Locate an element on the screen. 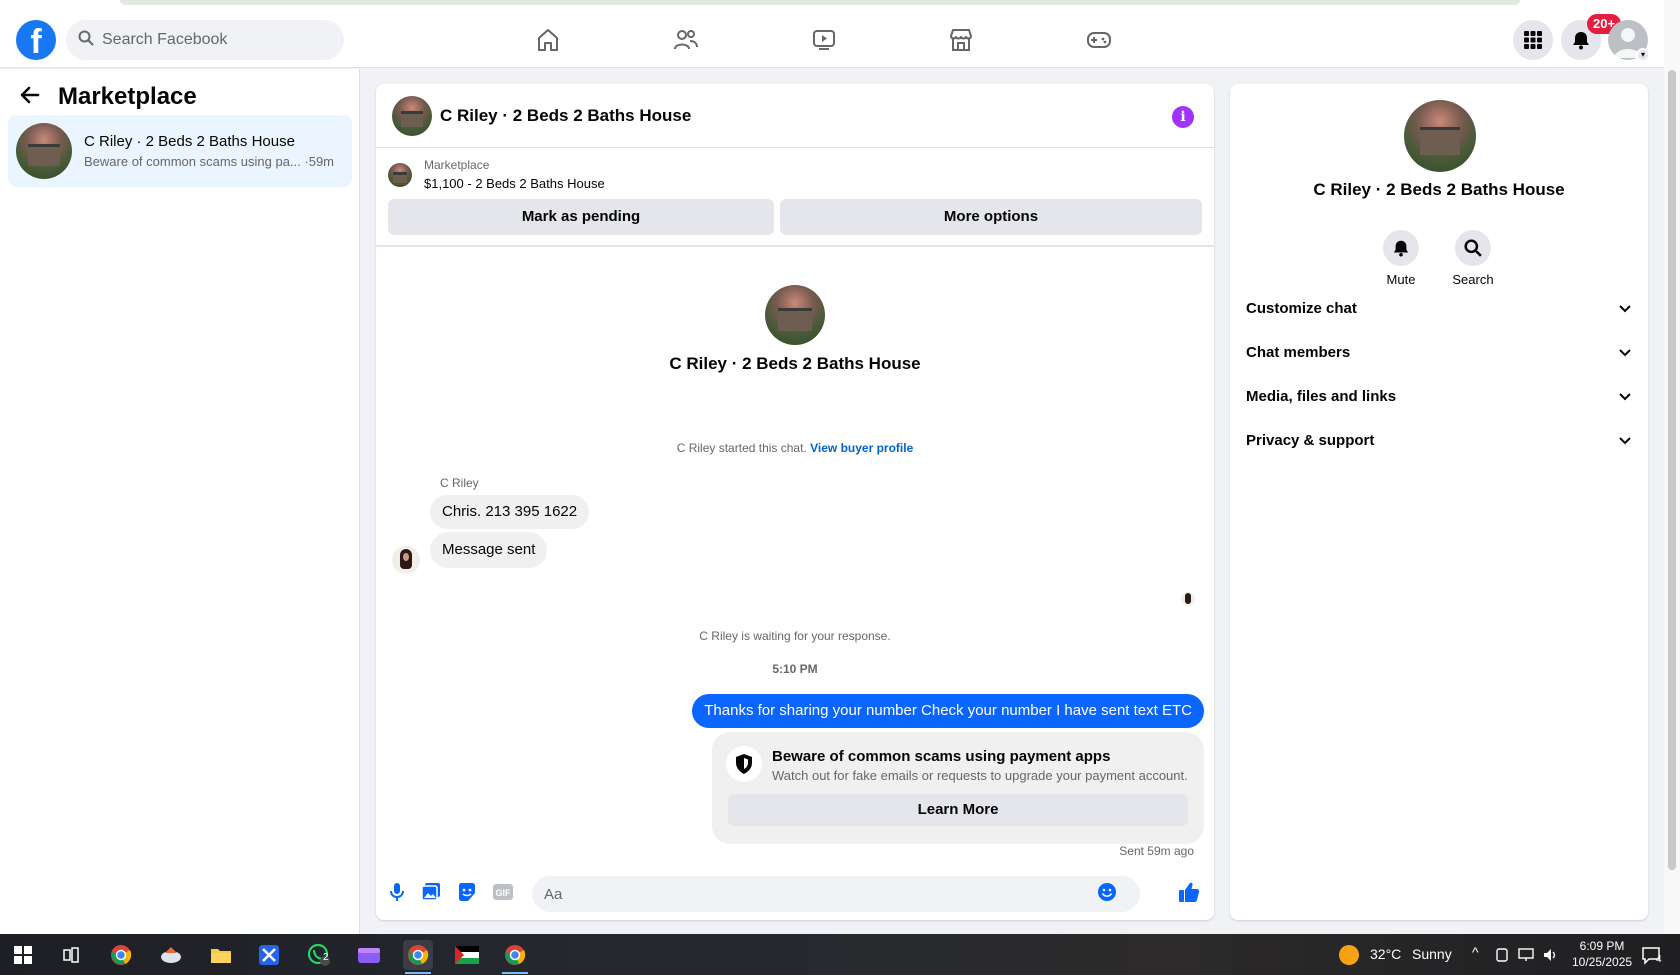 Image resolution: width=1680 pixels, height=975 pixels. marketplace-icon is located at coordinates (961, 40).